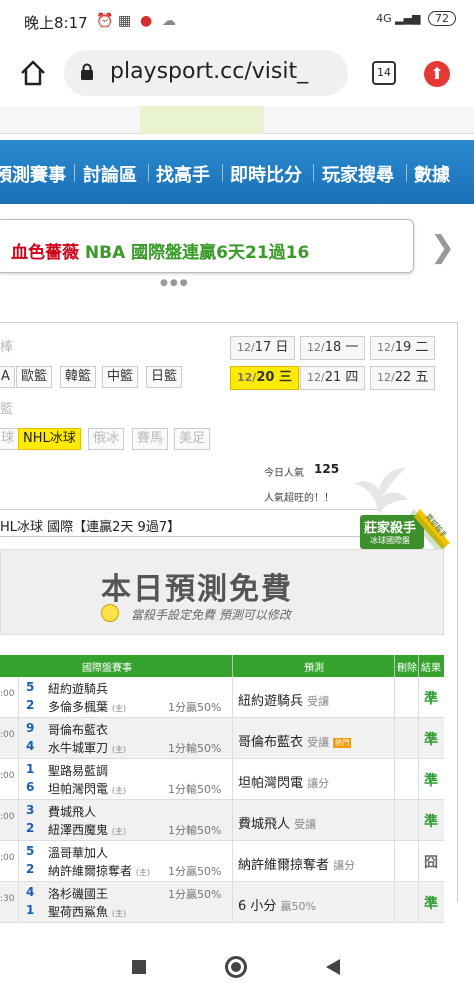  What do you see at coordinates (10, 439) in the screenshot?
I see `league-chip: 球` at bounding box center [10, 439].